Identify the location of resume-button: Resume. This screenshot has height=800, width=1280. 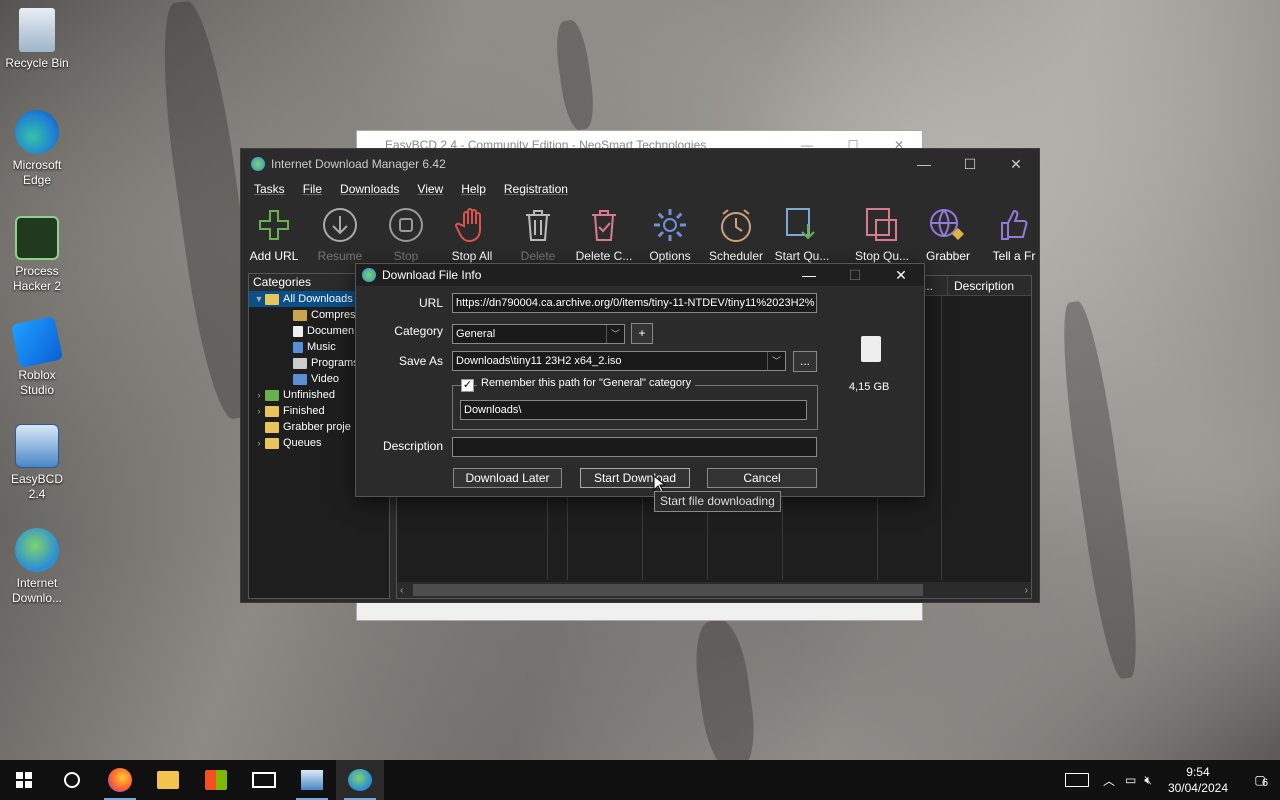
(340, 238).